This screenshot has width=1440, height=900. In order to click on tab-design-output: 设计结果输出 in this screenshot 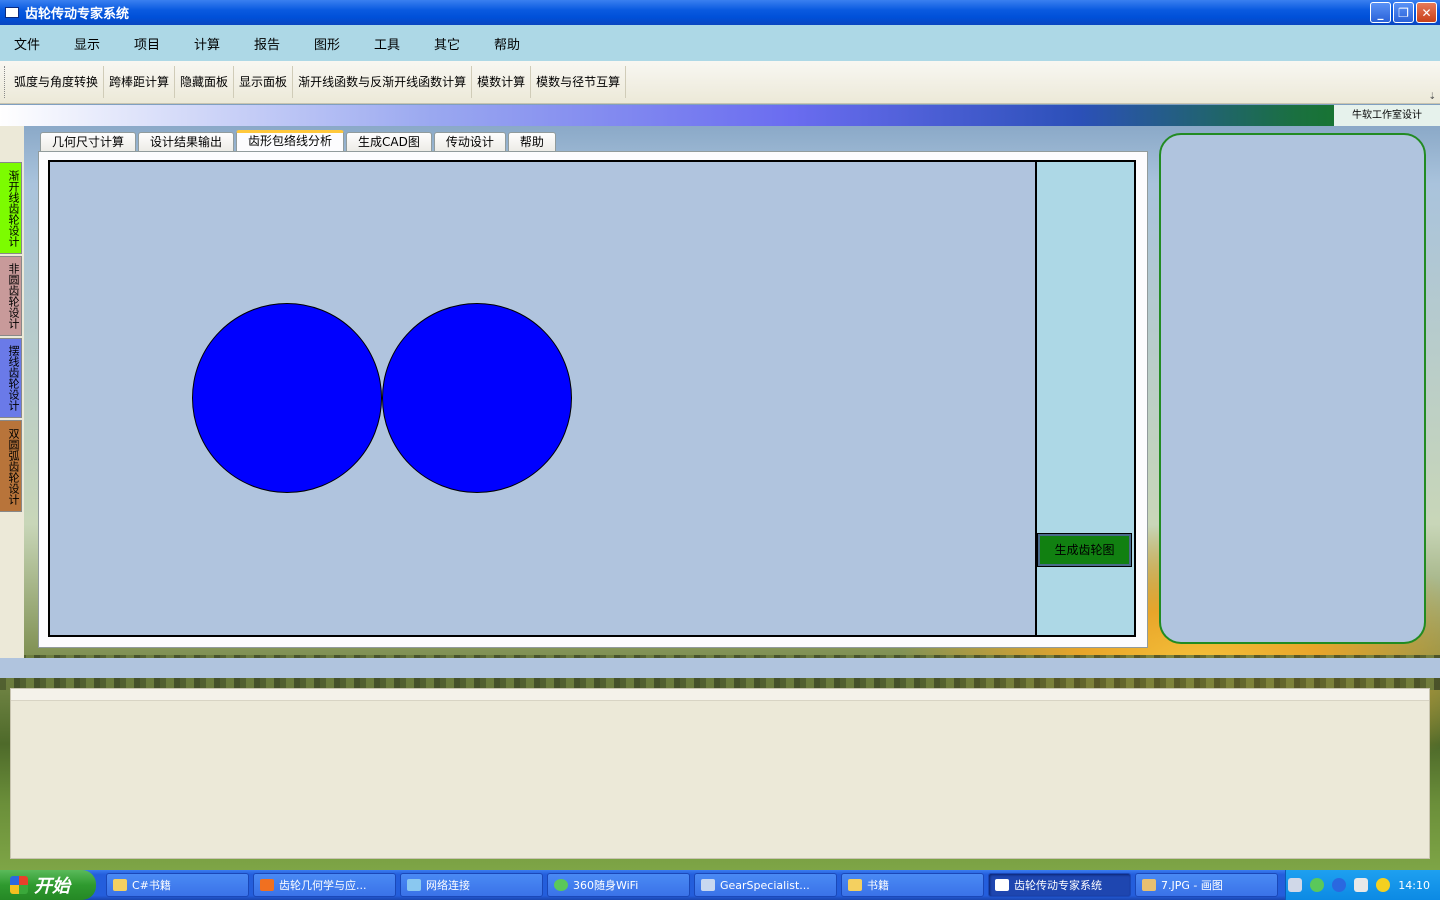, I will do `click(186, 142)`.